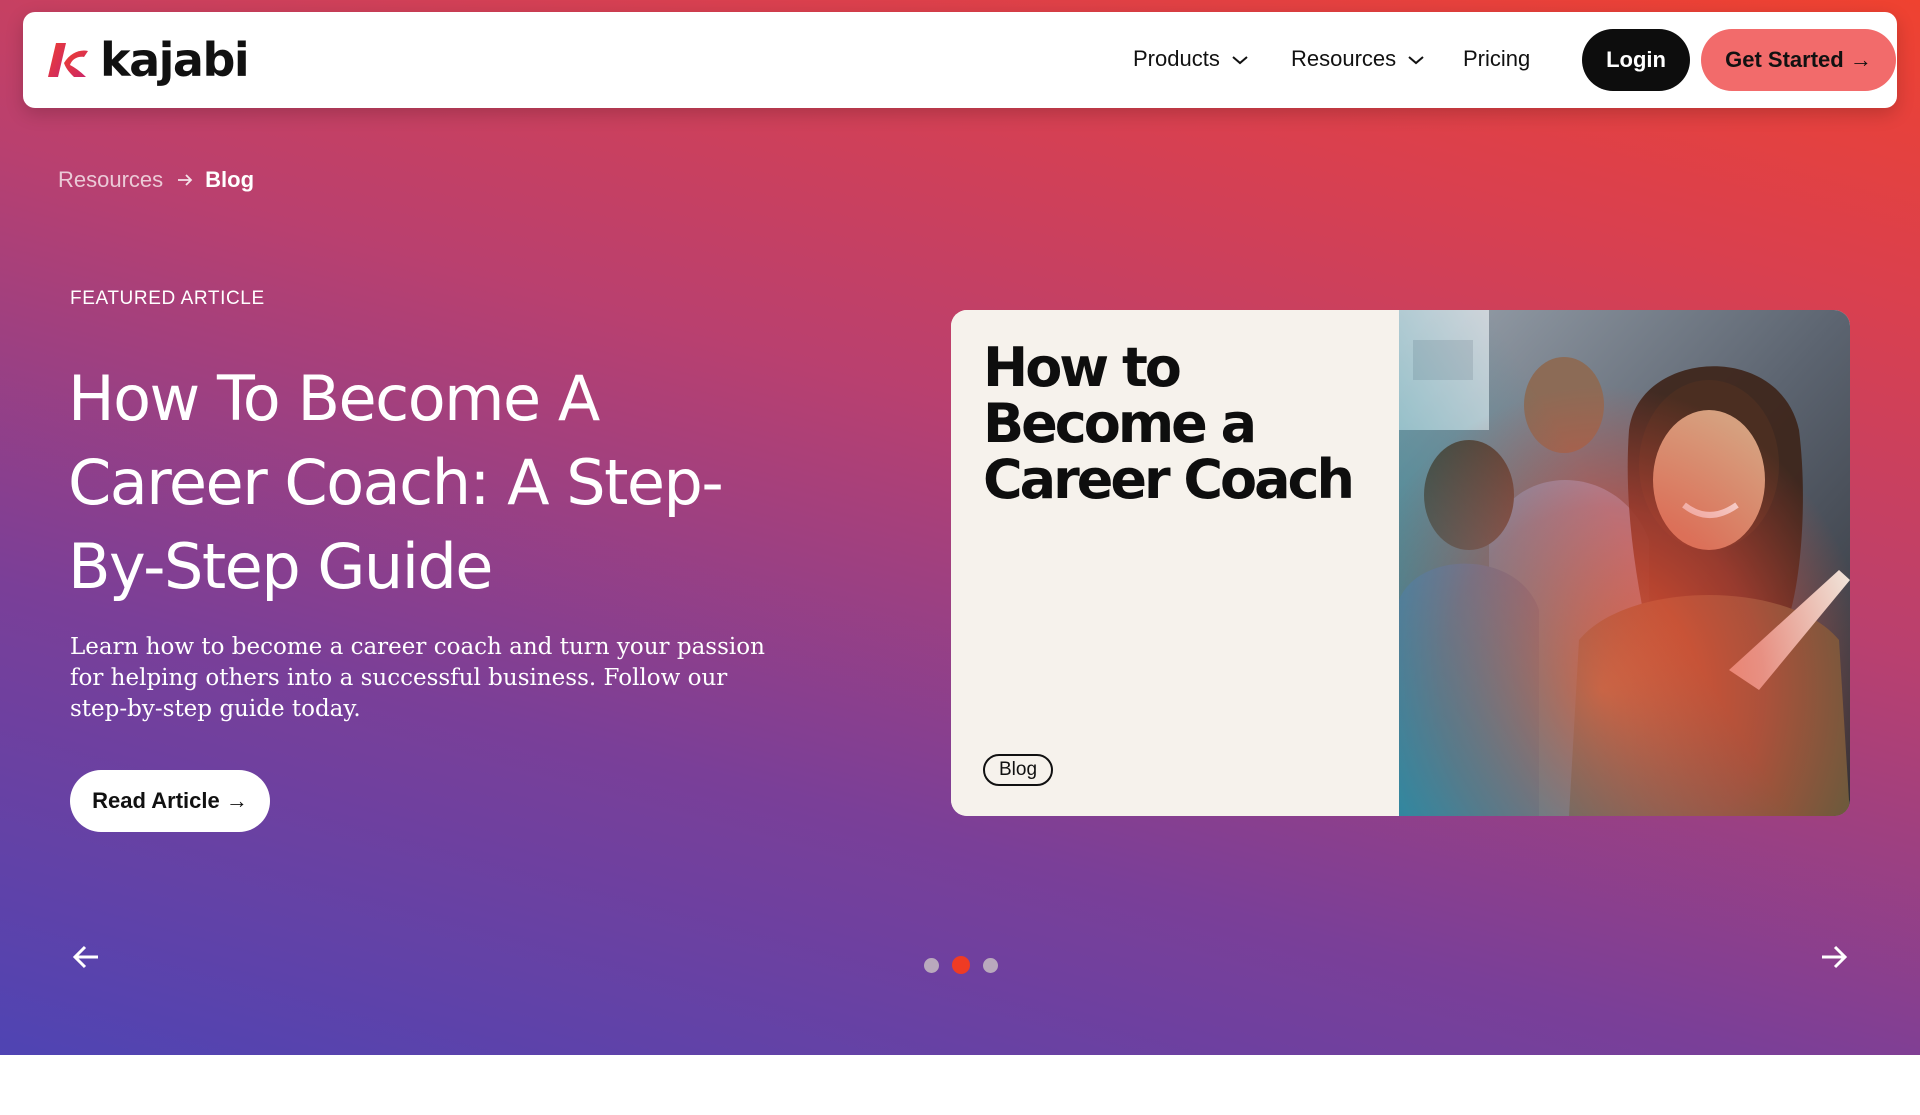 This screenshot has width=1920, height=1115. What do you see at coordinates (1176, 58) in the screenshot?
I see `nav-products-label: Products` at bounding box center [1176, 58].